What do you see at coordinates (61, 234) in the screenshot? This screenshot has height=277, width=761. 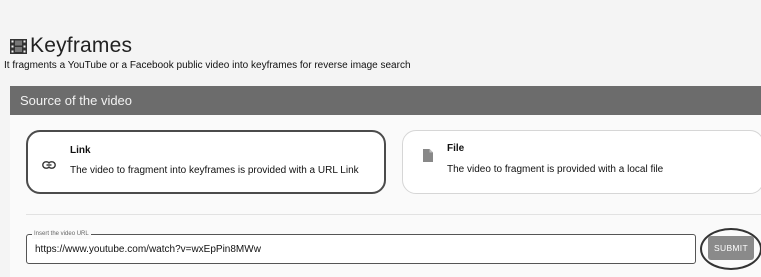 I see `video-url-label: Insert the video URL` at bounding box center [61, 234].